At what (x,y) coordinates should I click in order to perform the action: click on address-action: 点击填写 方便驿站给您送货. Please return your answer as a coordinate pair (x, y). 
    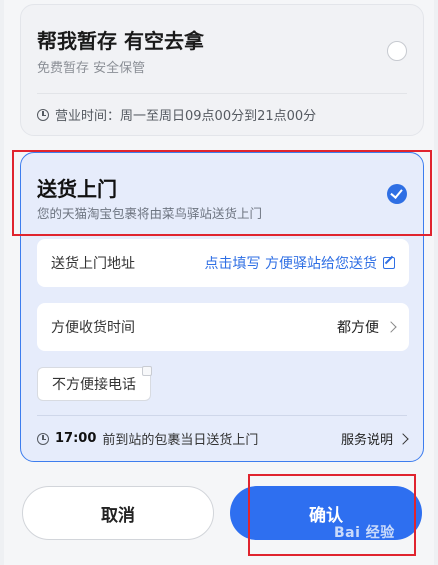
    Looking at the image, I should click on (300, 263).